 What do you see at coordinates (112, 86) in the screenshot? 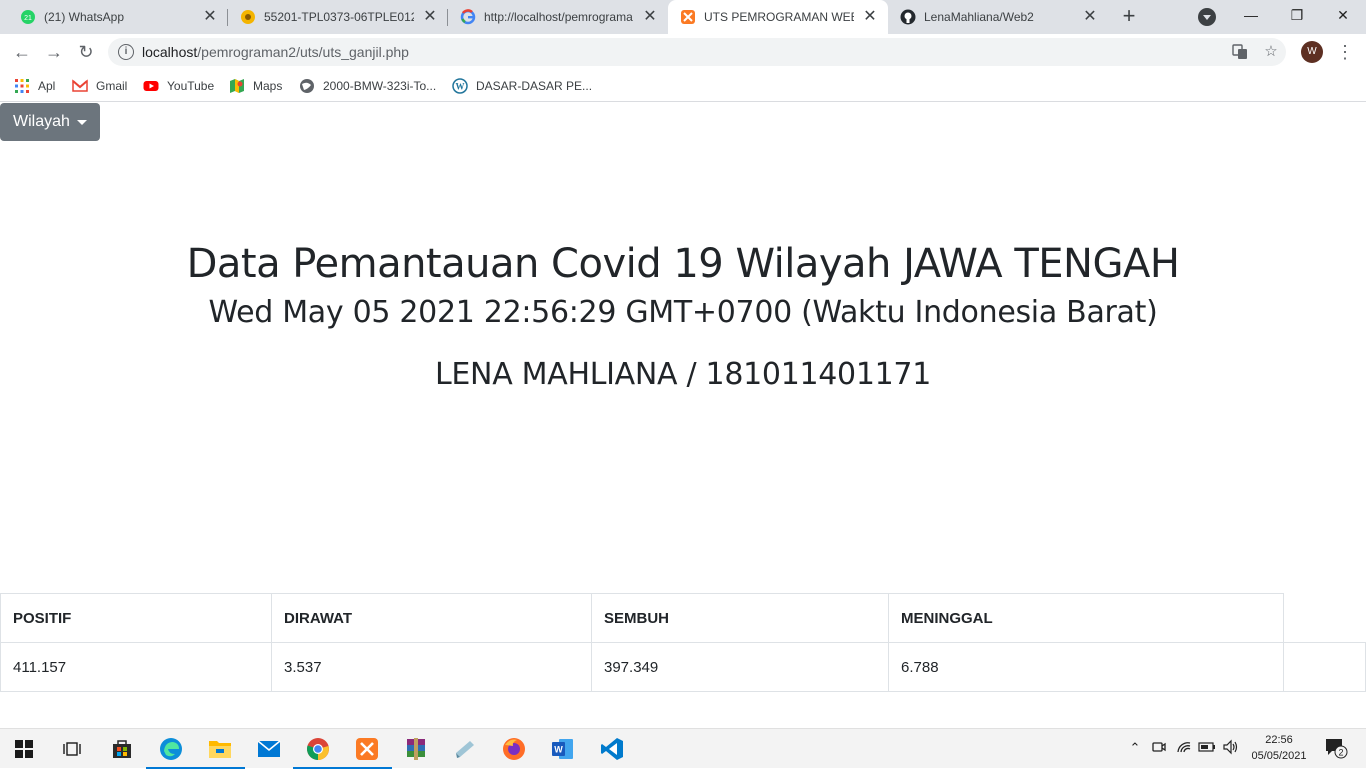
I see `bookmark-label: Gmail` at bounding box center [112, 86].